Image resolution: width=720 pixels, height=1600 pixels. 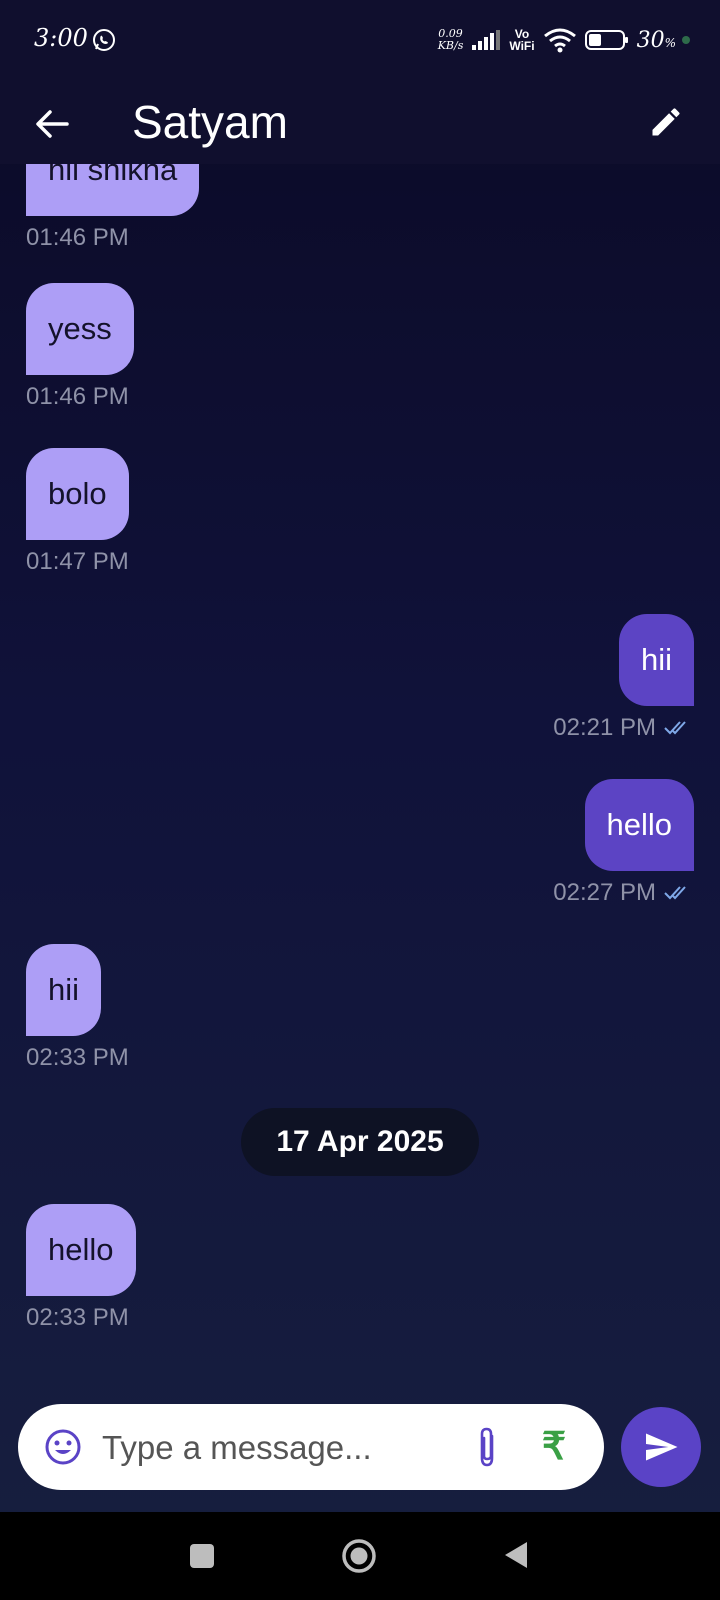 I want to click on message-incoming: yess 01:46 PM, so click(x=80, y=347).